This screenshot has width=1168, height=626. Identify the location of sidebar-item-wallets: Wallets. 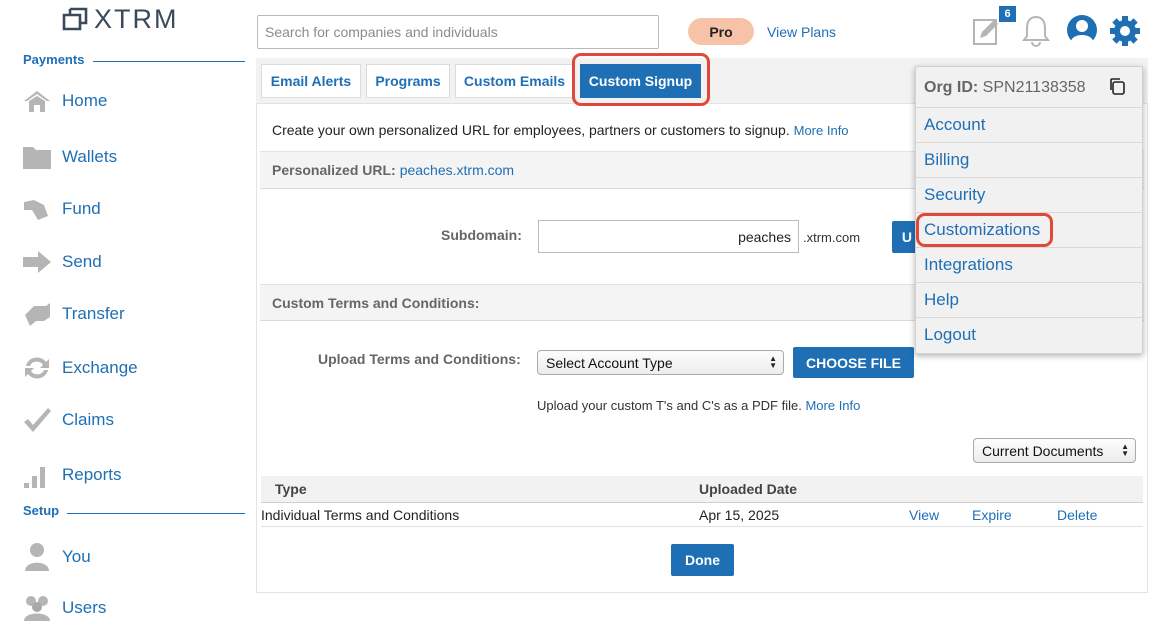
(69, 157).